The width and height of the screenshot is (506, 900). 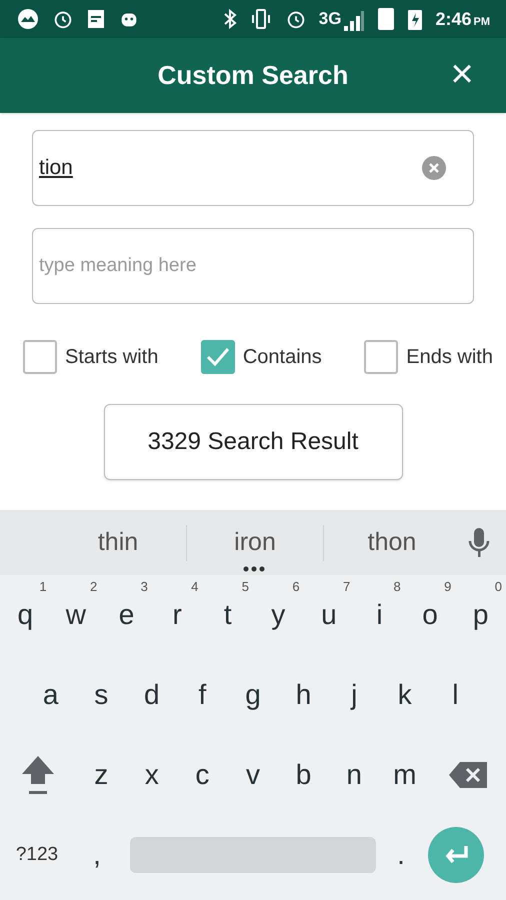 I want to click on letter-key: b, so click(x=303, y=775).